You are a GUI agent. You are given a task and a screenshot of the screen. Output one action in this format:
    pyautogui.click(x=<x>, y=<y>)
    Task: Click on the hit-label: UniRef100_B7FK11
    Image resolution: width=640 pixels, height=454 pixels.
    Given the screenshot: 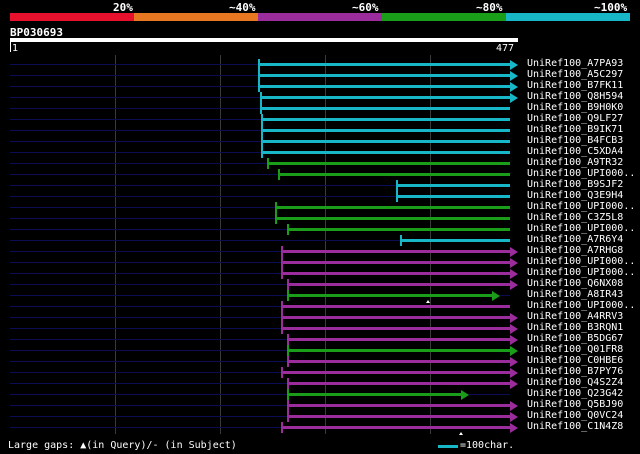 What is the action you would take?
    pyautogui.click(x=575, y=85)
    